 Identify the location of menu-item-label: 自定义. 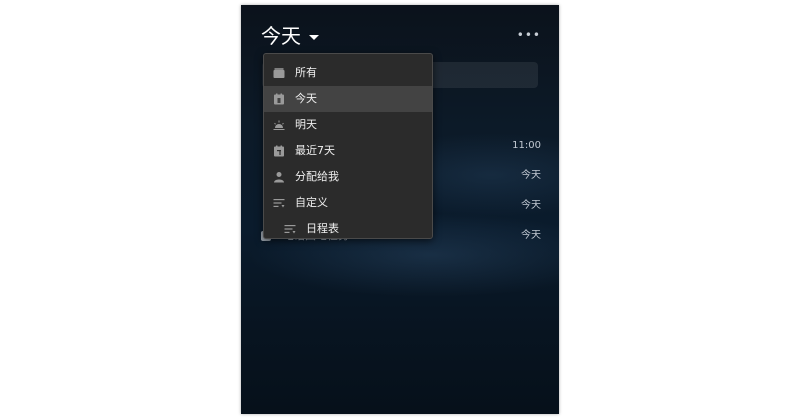
(311, 202).